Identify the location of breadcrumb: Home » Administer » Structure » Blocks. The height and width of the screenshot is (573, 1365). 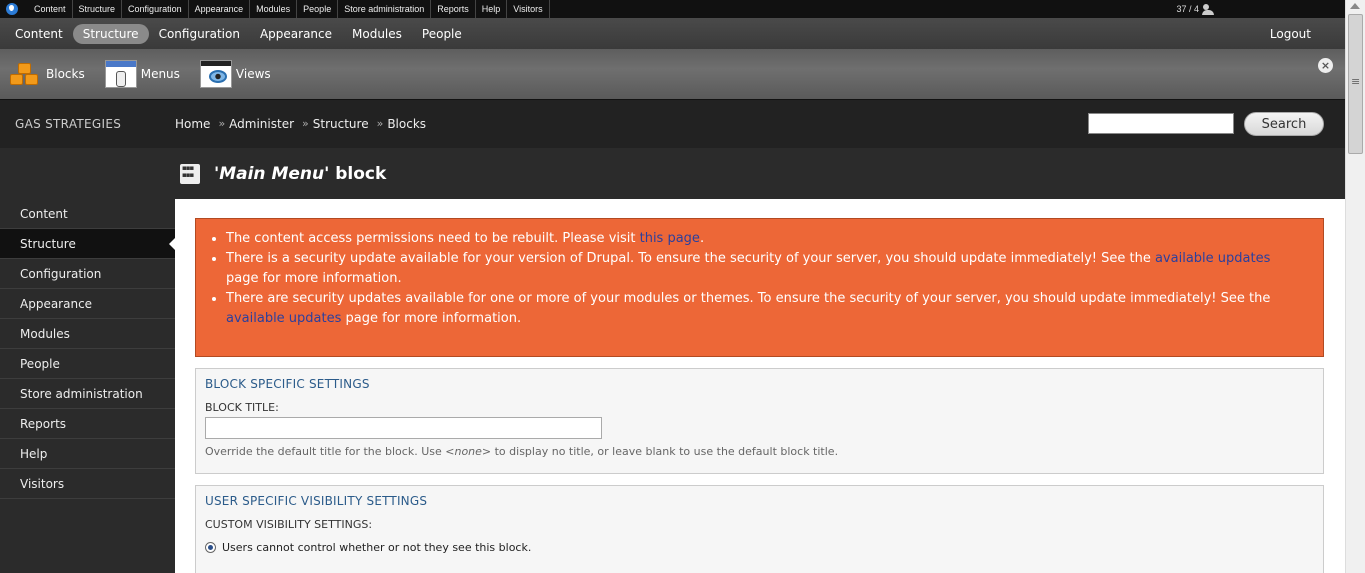
(304, 124).